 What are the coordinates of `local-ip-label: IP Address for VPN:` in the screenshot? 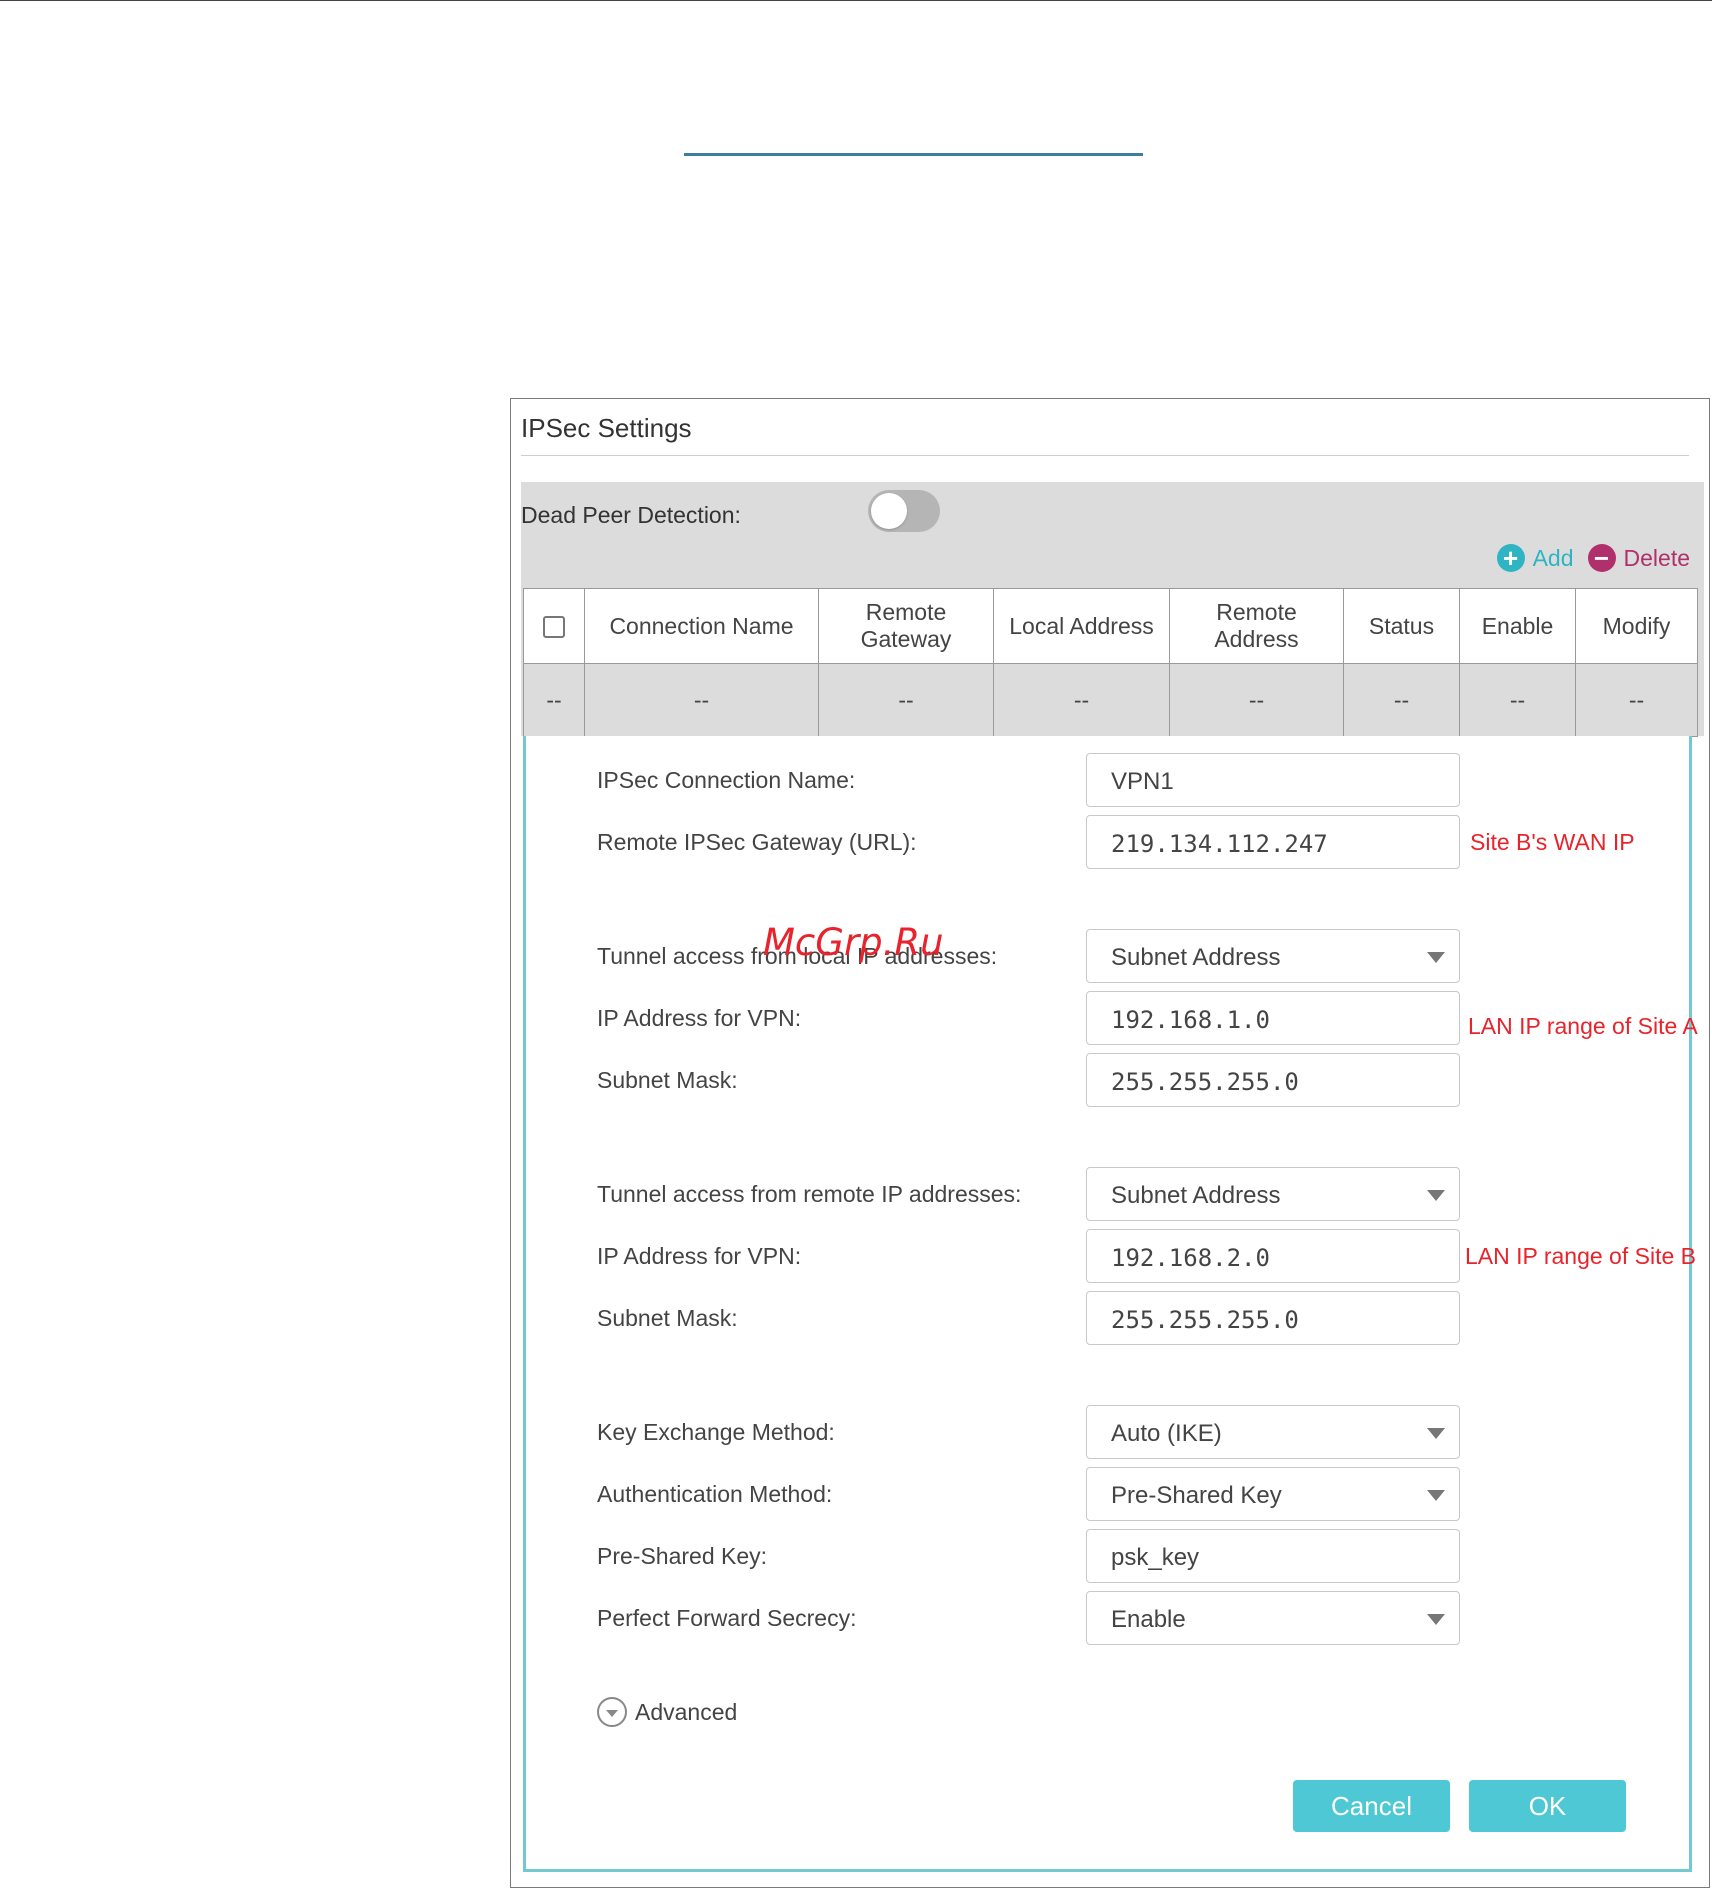 It's located at (699, 1018).